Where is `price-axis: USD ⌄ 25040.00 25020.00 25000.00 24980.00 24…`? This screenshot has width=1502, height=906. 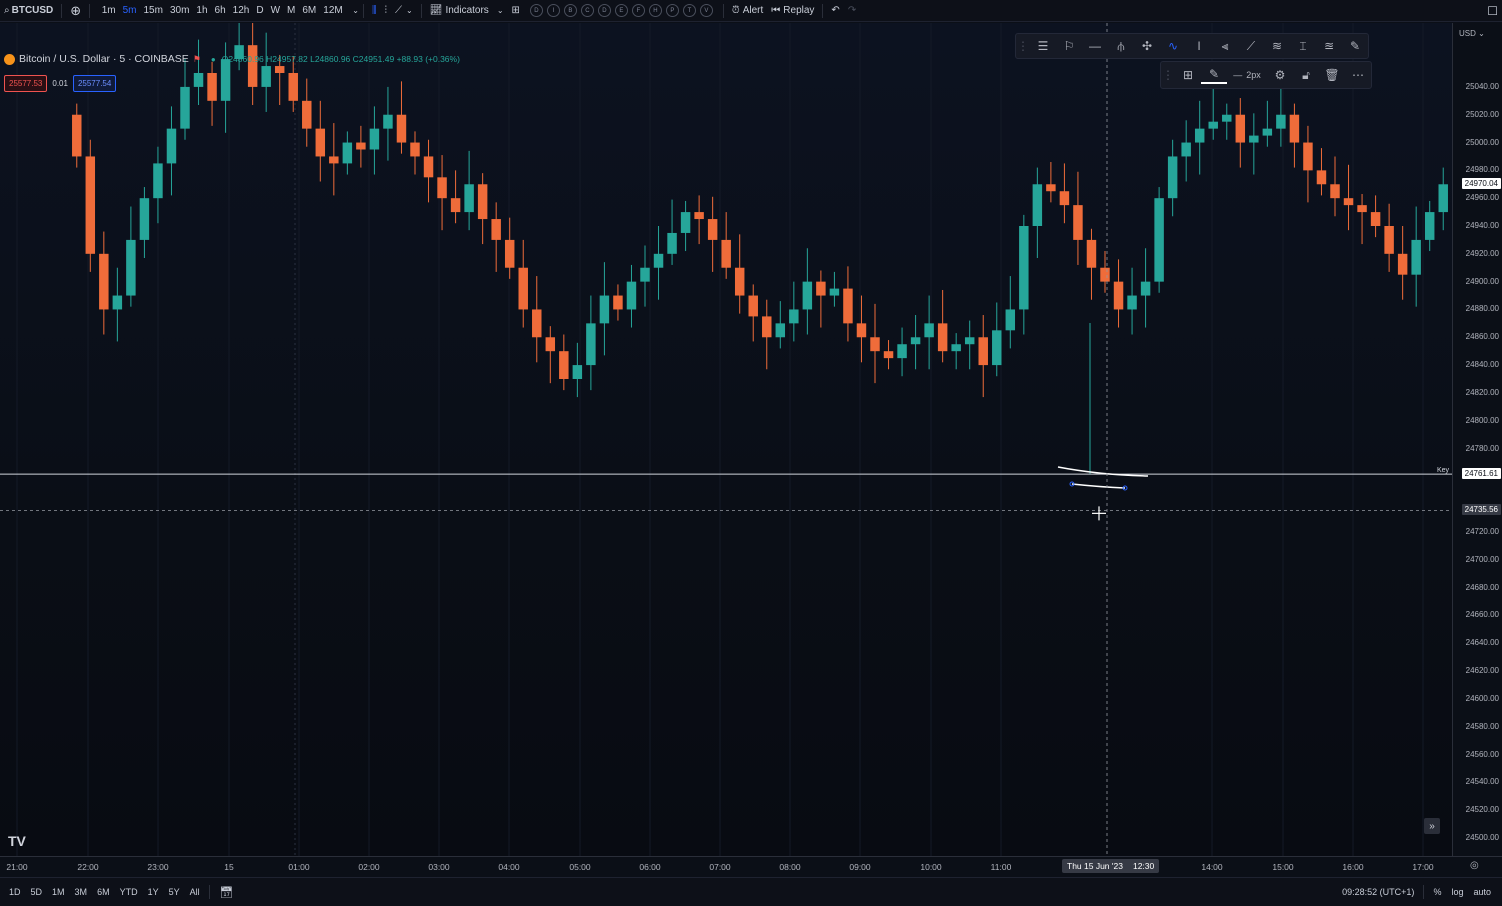 price-axis: USD ⌄ 25040.00 25020.00 25000.00 24980.00 24… is located at coordinates (1477, 439).